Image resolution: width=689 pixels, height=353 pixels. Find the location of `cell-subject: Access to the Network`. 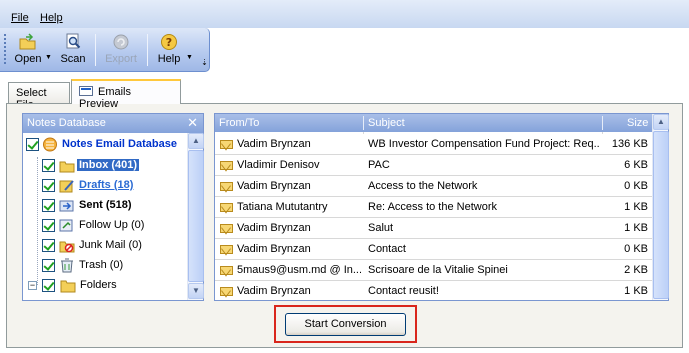

cell-subject: Access to the Network is located at coordinates (423, 186).